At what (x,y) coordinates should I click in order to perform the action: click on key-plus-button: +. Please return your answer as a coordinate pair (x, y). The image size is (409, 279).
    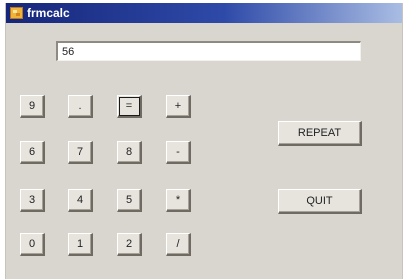
    Looking at the image, I should click on (178, 106).